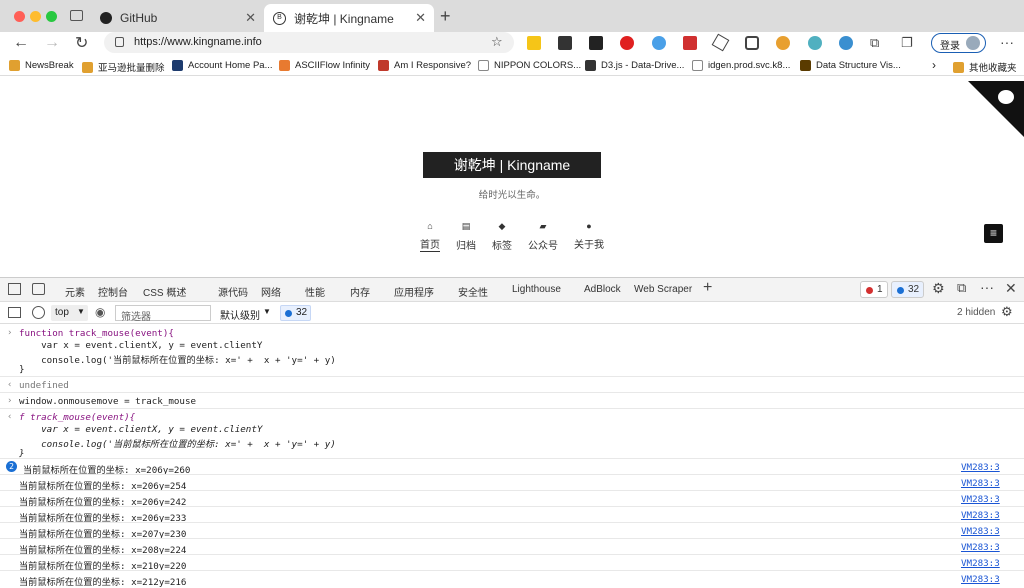 The width and height of the screenshot is (1024, 588). Describe the element at coordinates (536, 289) in the screenshot. I see `tab-lighthouse: Lighthouse` at that location.